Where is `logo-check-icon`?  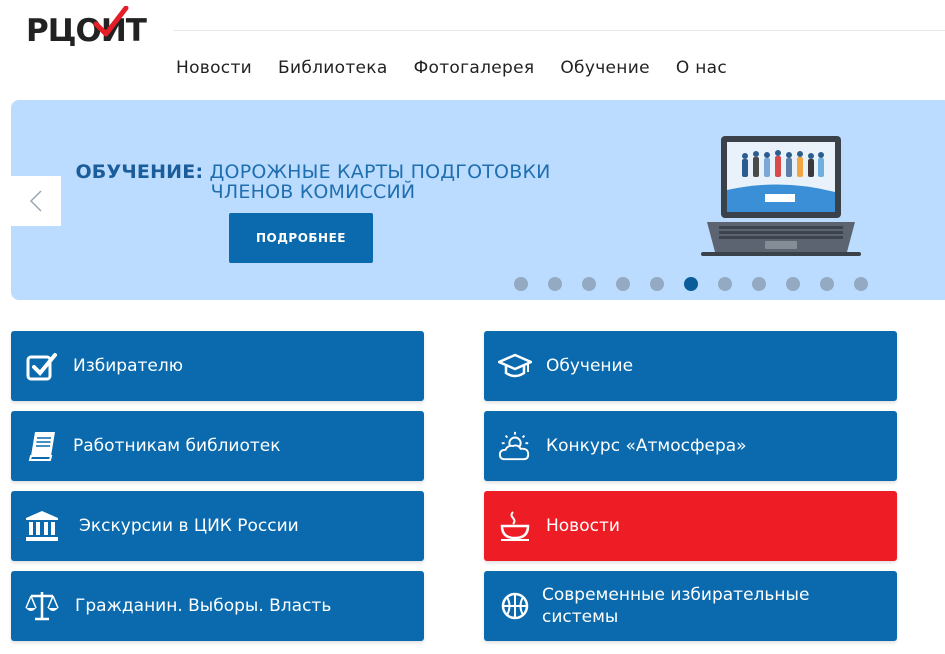 logo-check-icon is located at coordinates (111, 21).